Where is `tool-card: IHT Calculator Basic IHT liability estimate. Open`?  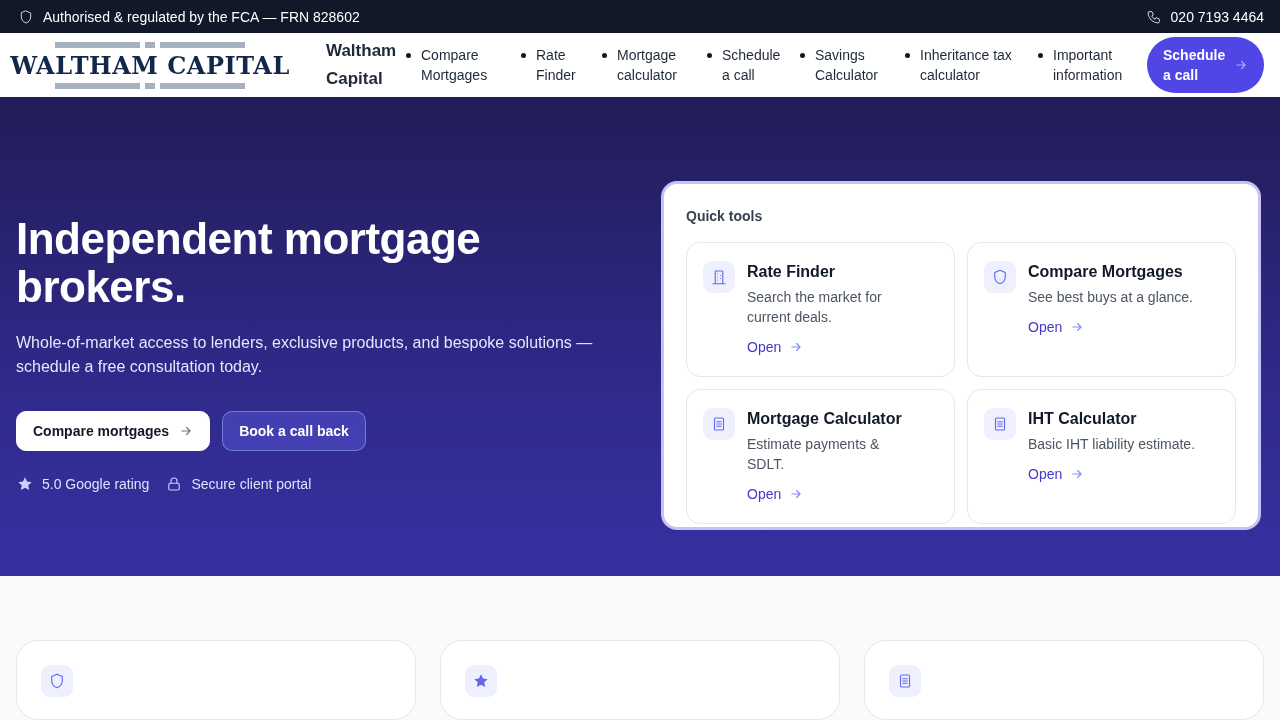
tool-card: IHT Calculator Basic IHT liability estimate. Open is located at coordinates (1101, 456).